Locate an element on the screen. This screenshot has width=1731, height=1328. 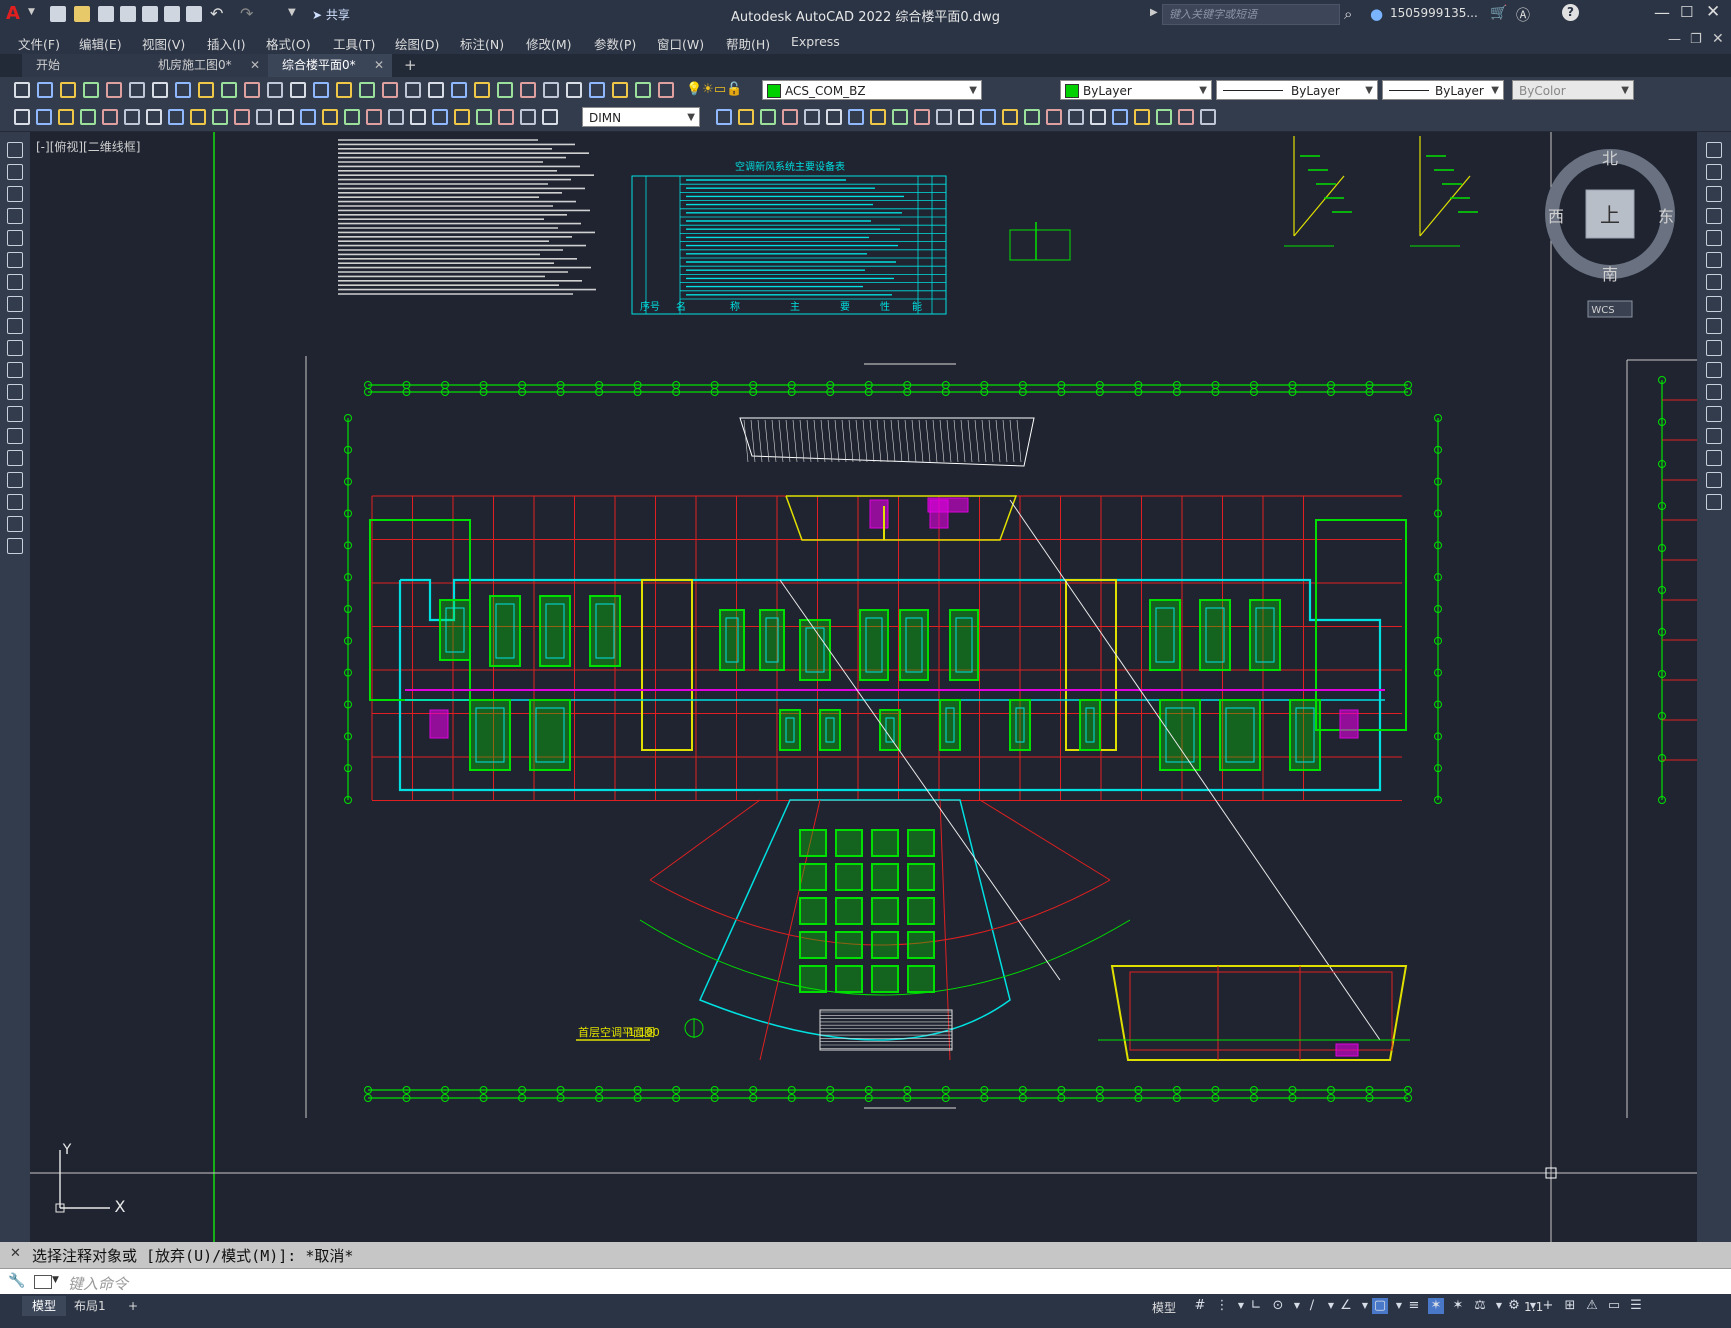
menu-help: 帮助(H) is located at coordinates (748, 43).